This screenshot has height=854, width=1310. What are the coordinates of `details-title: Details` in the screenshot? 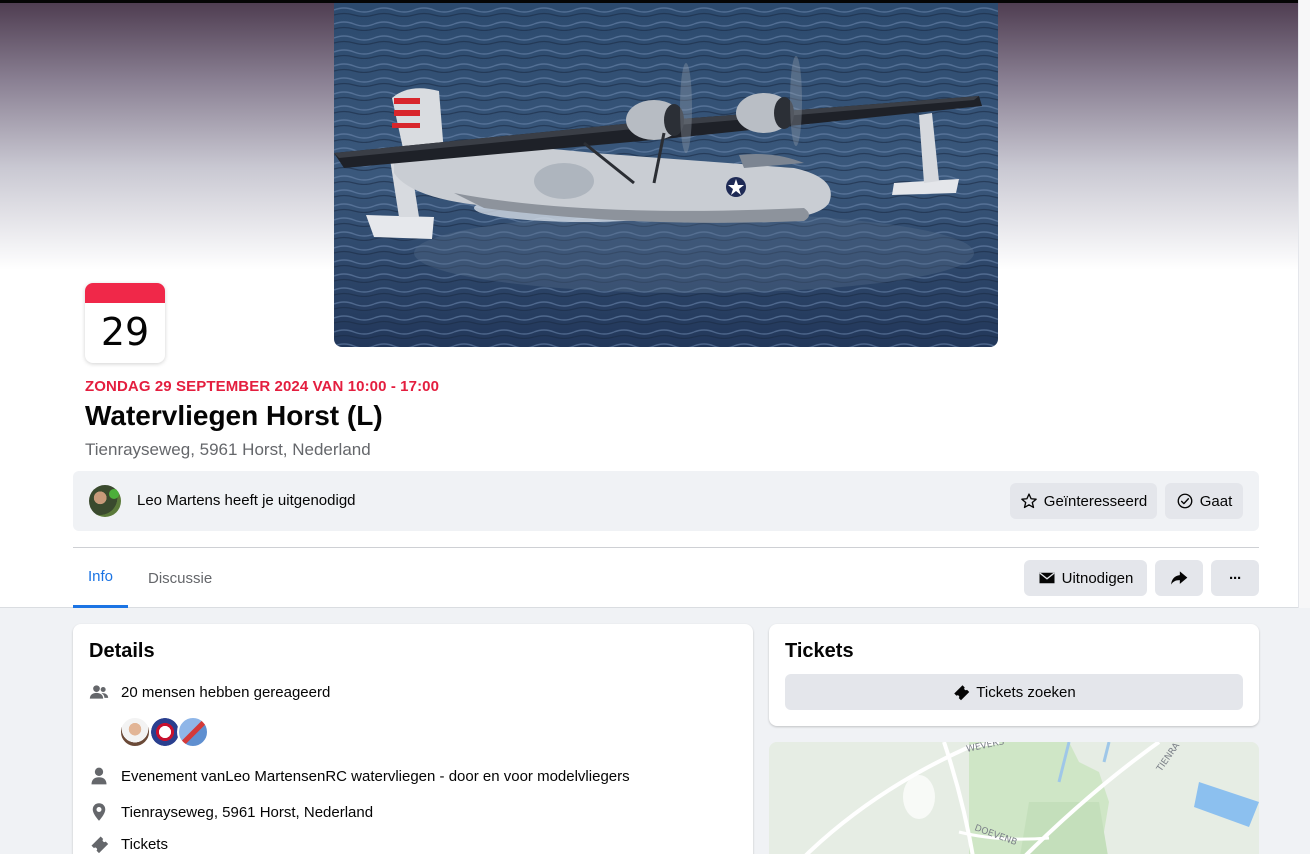 It's located at (122, 651).